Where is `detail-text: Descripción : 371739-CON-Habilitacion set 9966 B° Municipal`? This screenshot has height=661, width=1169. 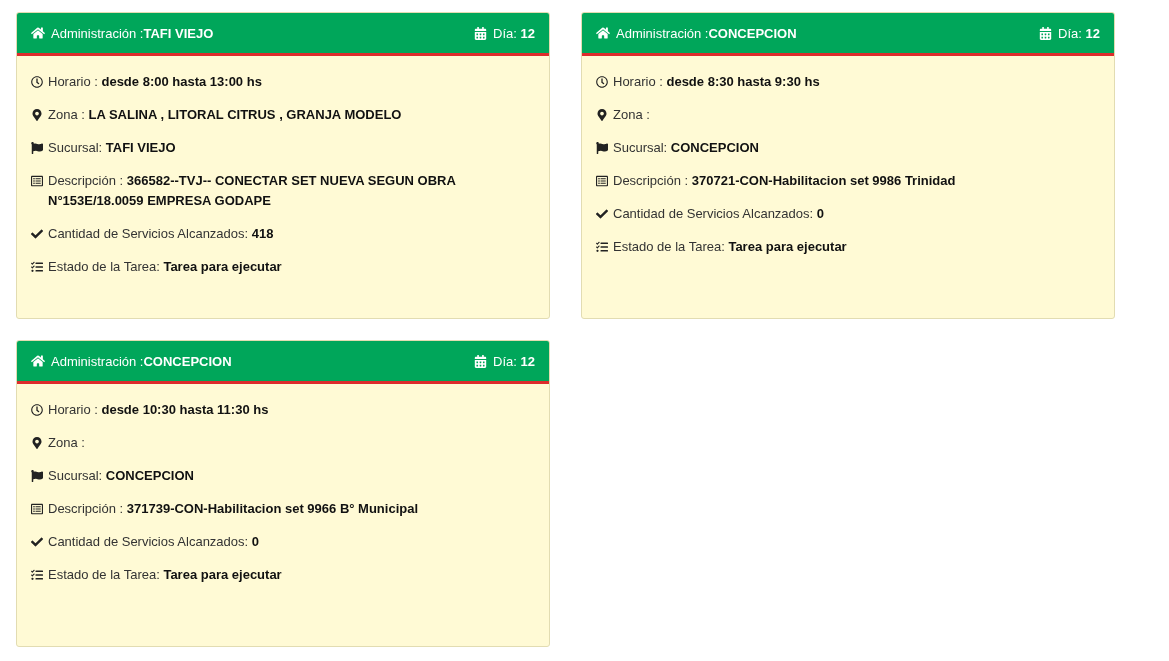 detail-text: Descripción : 371739-CON-Habilitacion set 9966 B° Municipal is located at coordinates (233, 509).